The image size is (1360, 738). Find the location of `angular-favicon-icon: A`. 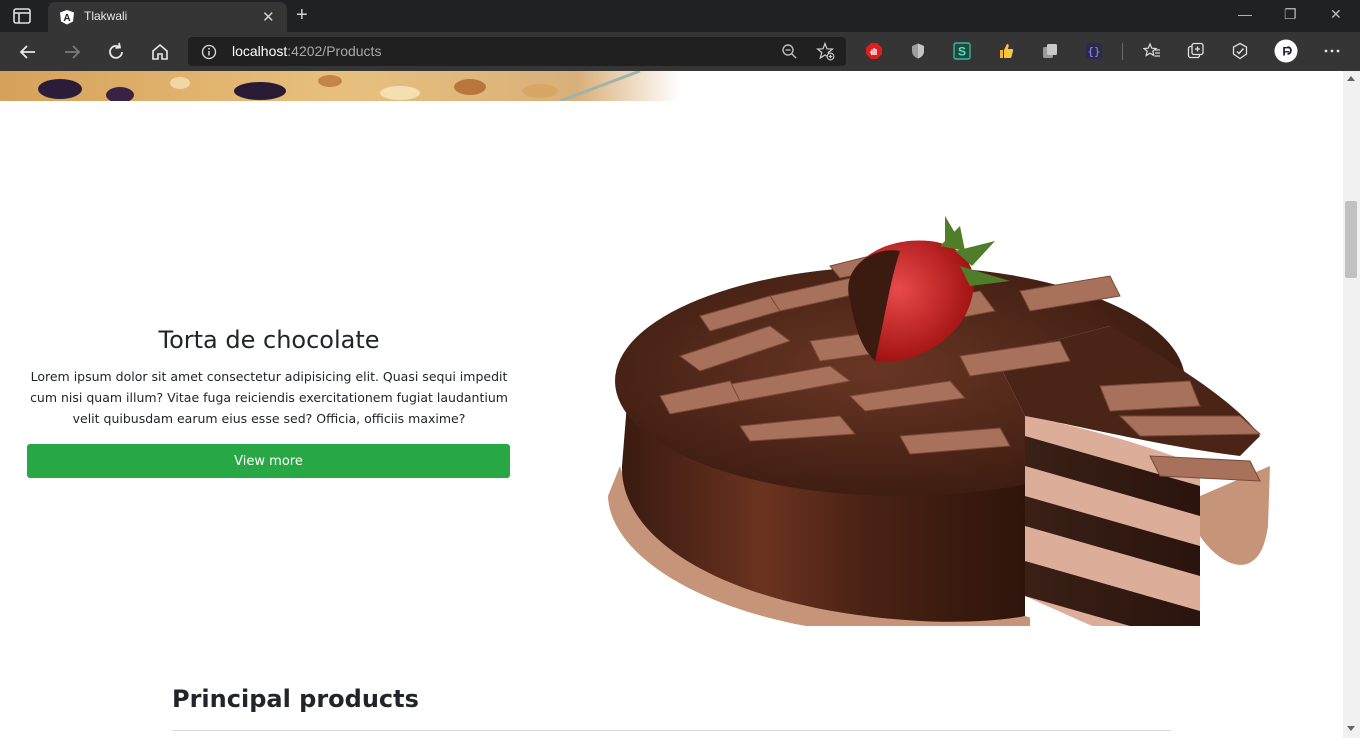

angular-favicon-icon: A is located at coordinates (67, 17).